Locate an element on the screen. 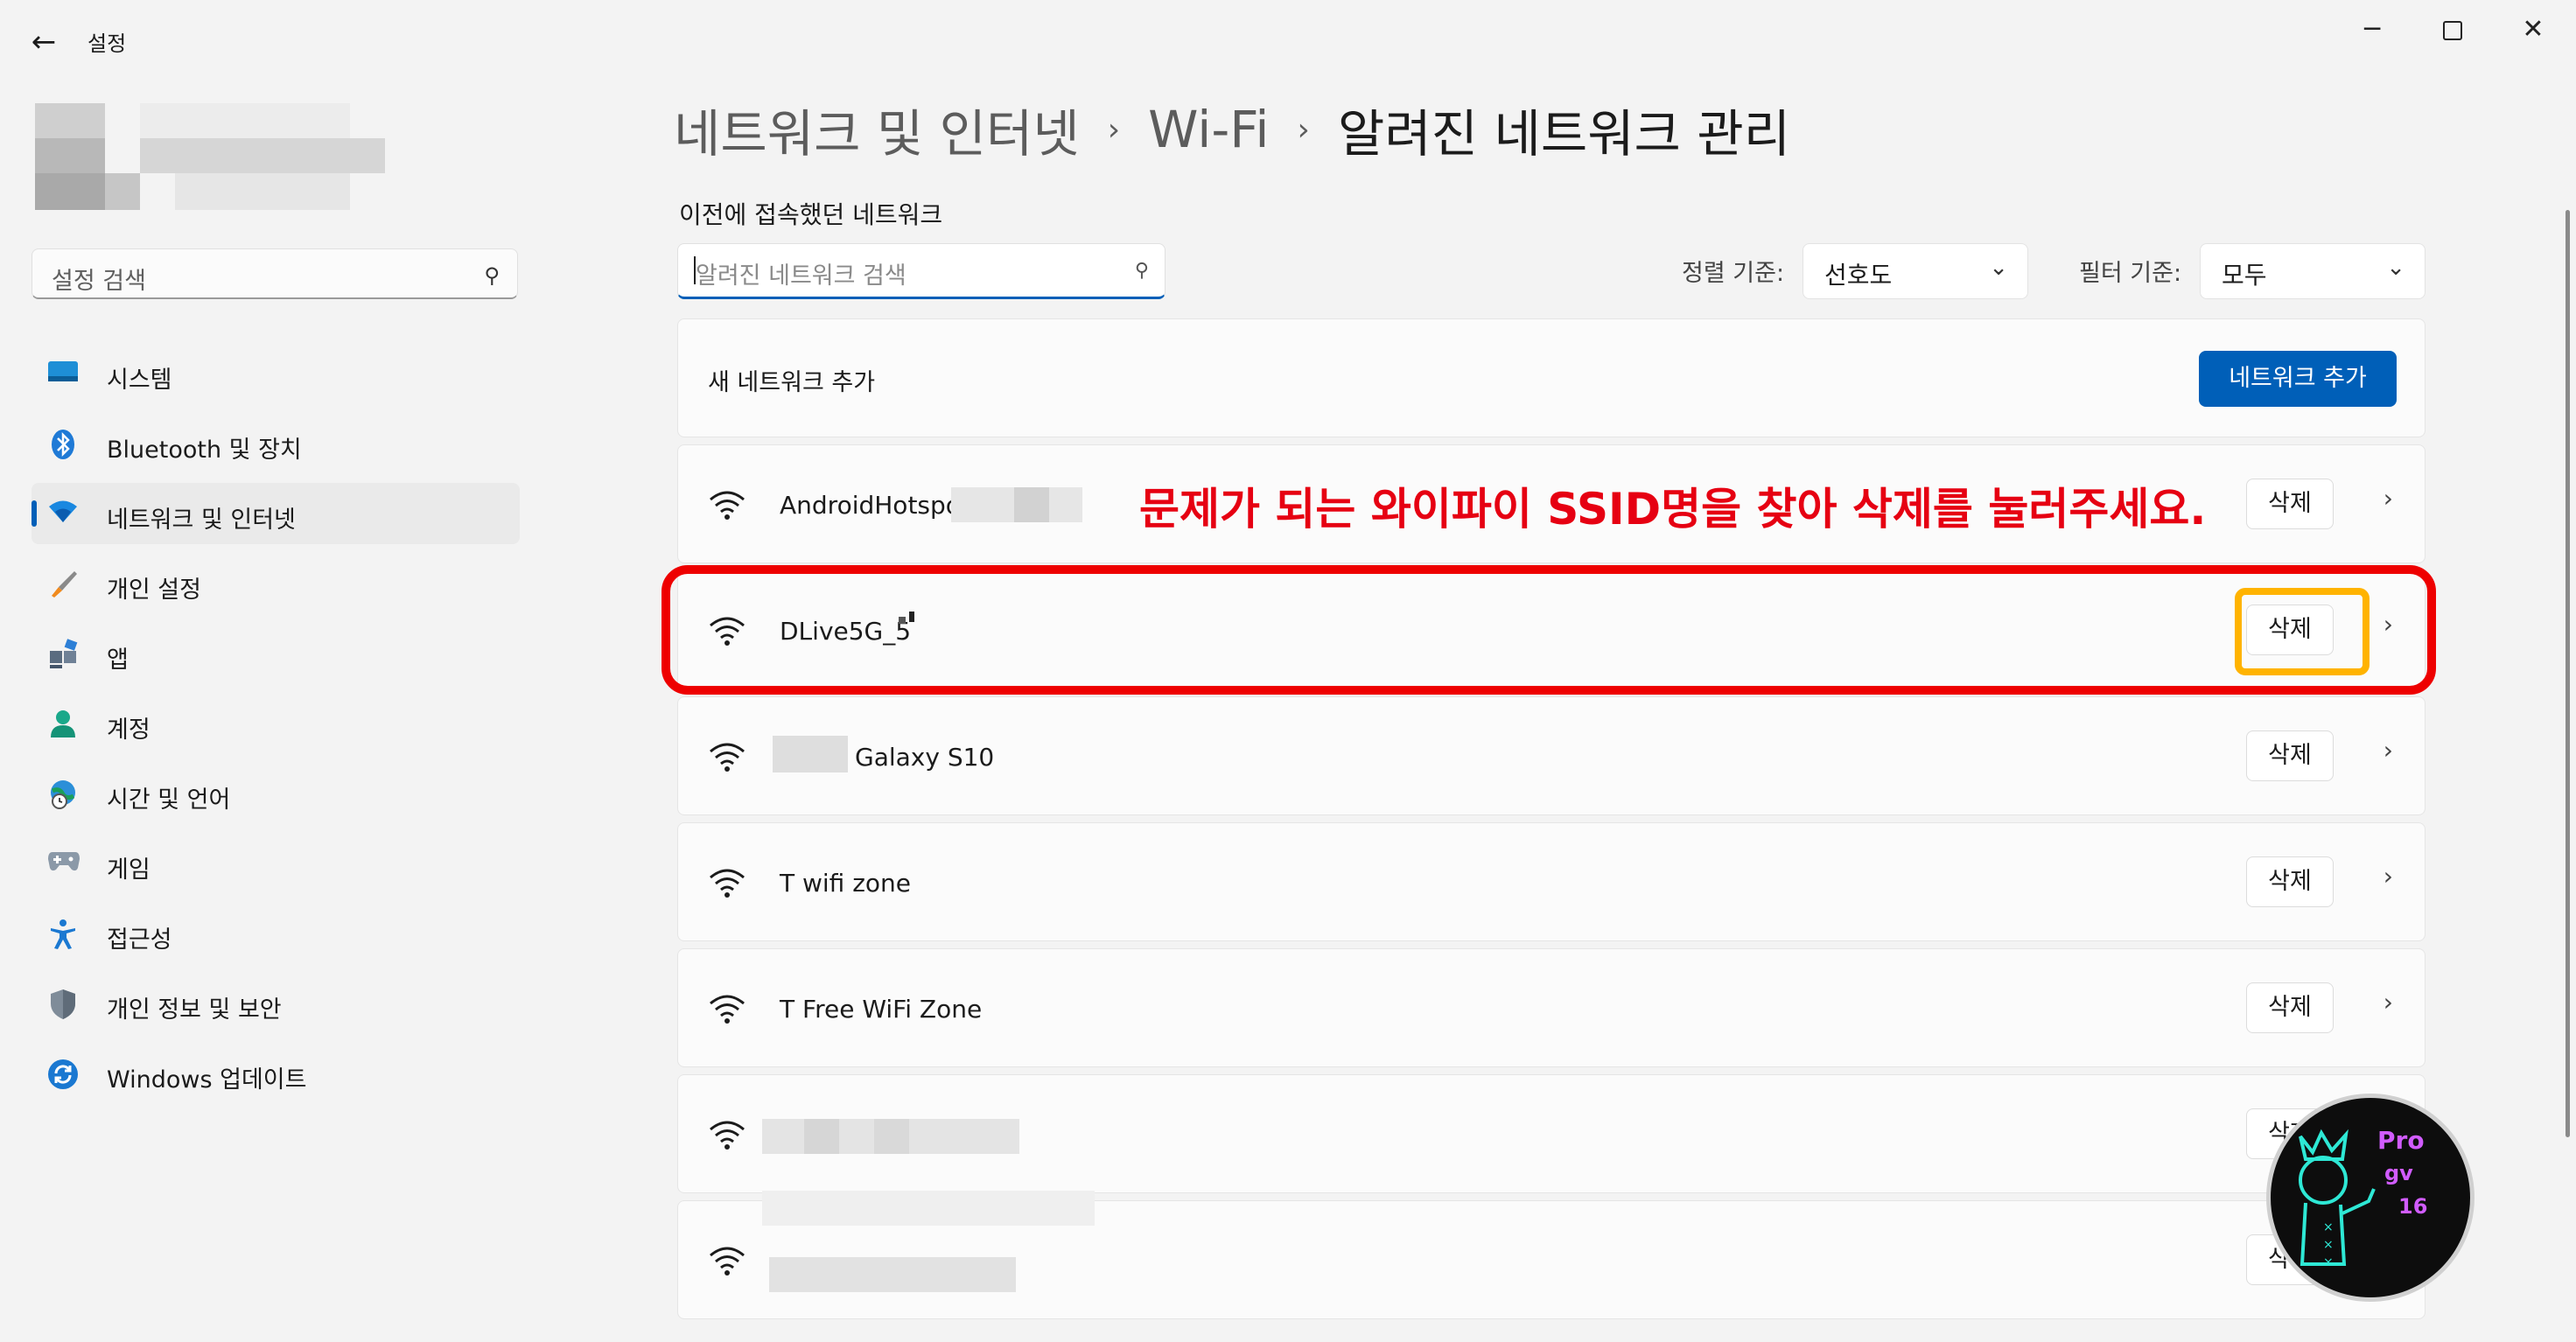 The height and width of the screenshot is (1342, 2576). sort-dropdown: 선호도 ⌄ is located at coordinates (1915, 271).